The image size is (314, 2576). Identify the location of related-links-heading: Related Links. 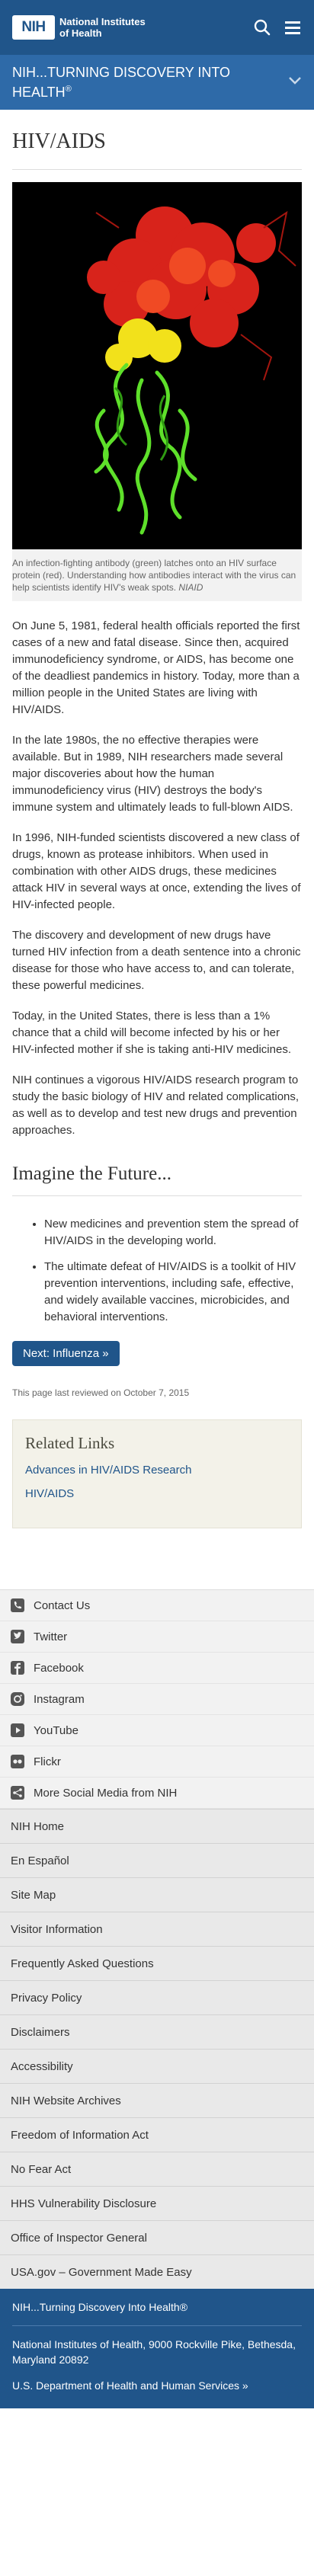
(70, 1443).